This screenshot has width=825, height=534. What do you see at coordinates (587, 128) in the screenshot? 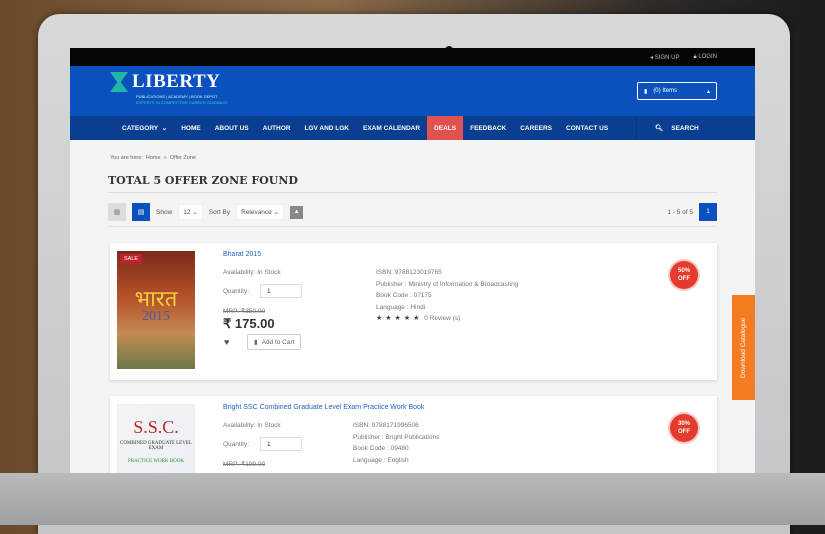
I see `nav-contact: CONTACT US` at bounding box center [587, 128].